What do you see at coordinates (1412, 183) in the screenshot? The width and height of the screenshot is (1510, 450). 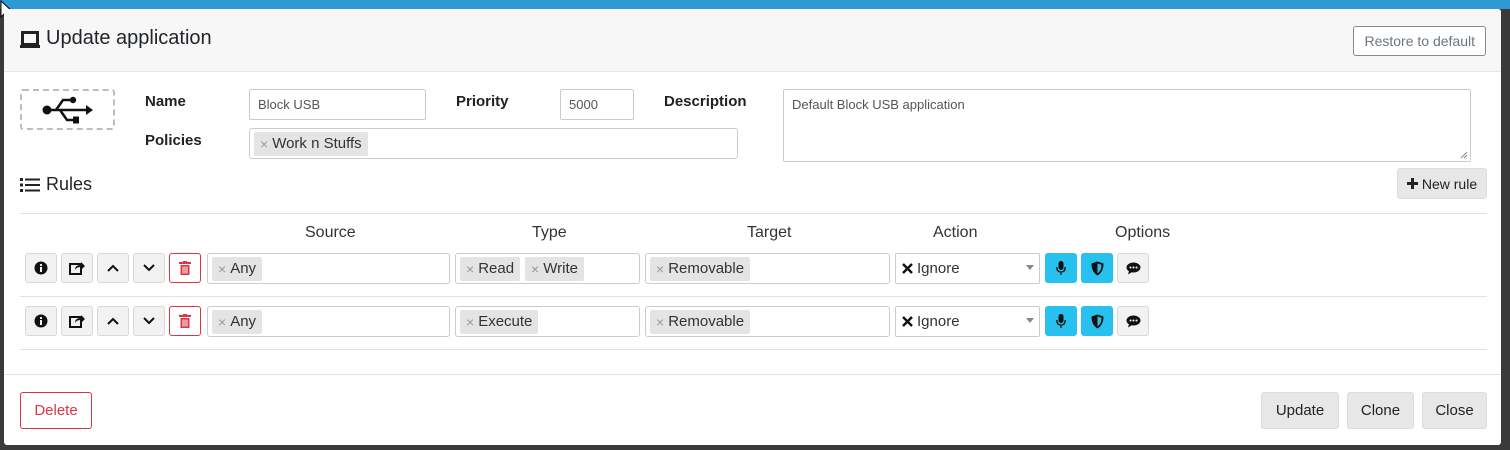 I see `plus-icon` at bounding box center [1412, 183].